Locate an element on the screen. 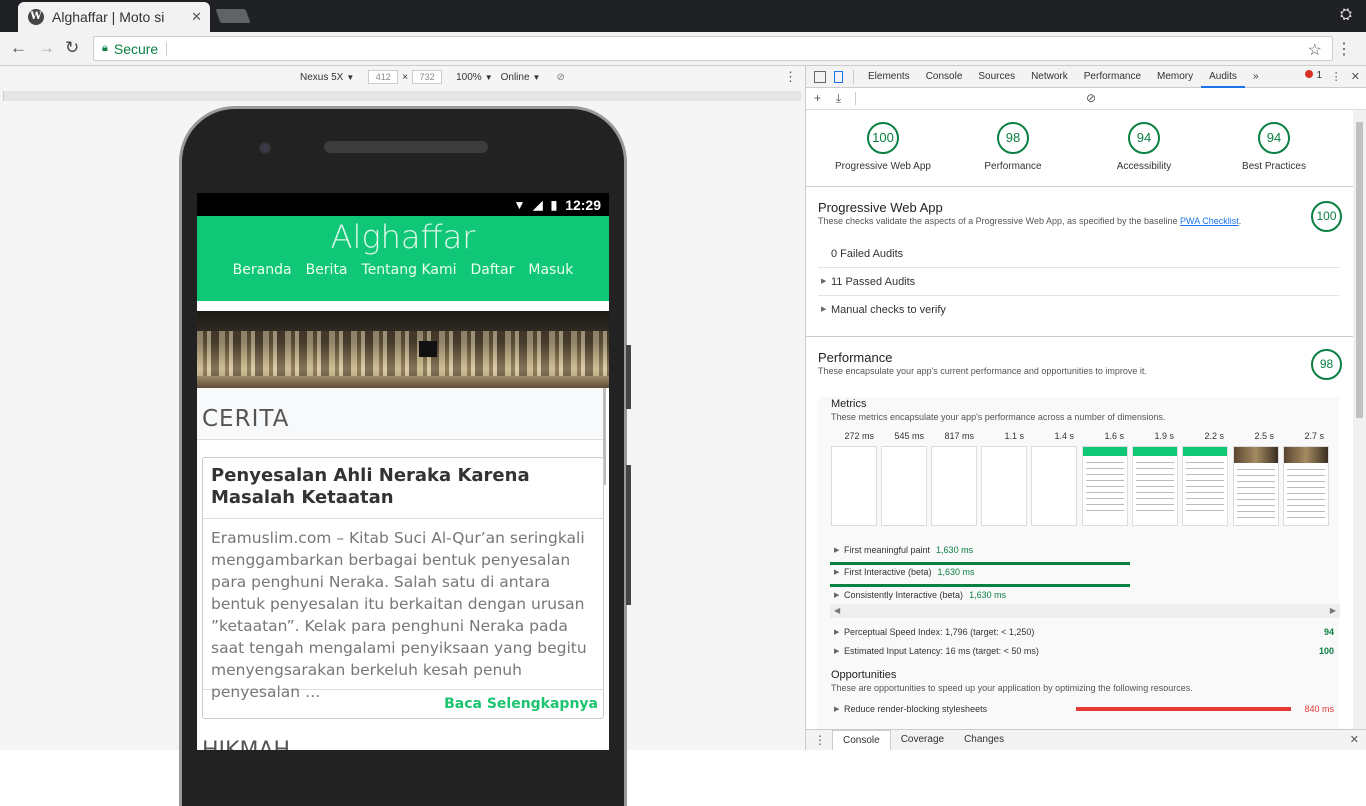  drawer-tab-console: Console is located at coordinates (861, 740).